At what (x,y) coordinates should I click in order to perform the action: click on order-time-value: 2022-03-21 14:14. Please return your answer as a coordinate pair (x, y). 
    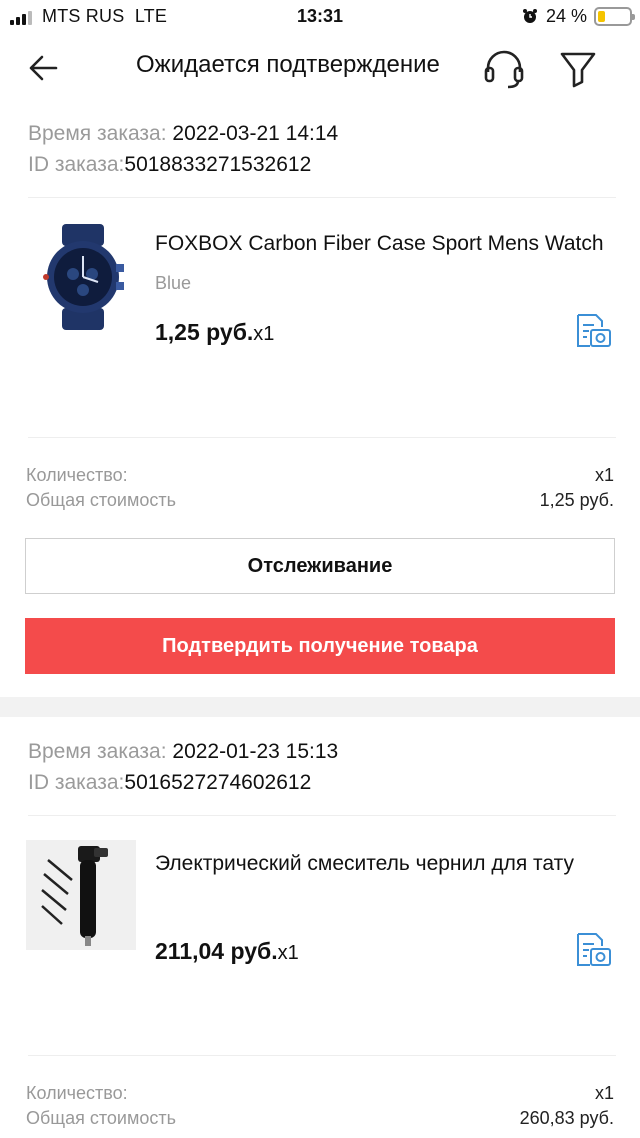
    Looking at the image, I should click on (252, 133).